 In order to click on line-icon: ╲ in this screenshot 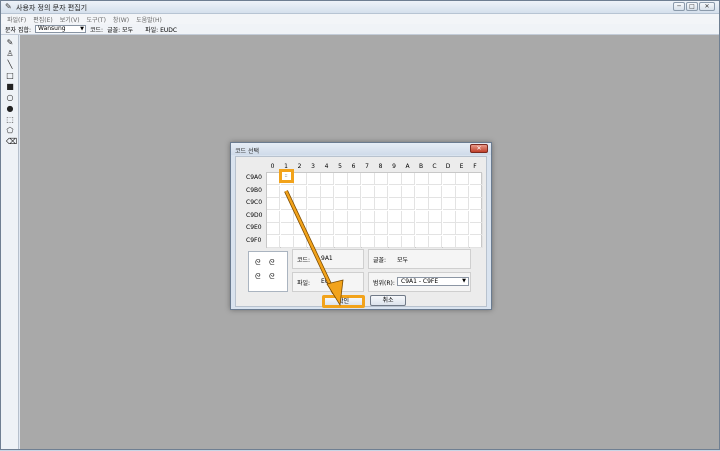, I will do `click(10, 65)`.